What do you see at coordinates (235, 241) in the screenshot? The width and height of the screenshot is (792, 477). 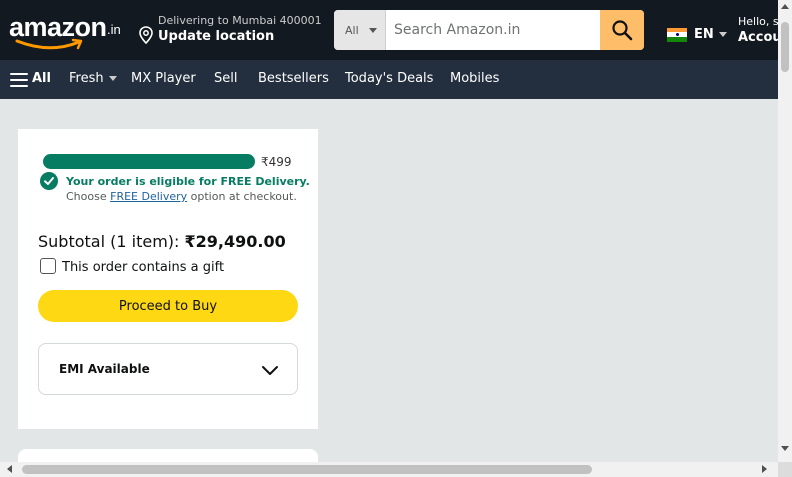 I see `subtotal-value: ₹29,490.00` at bounding box center [235, 241].